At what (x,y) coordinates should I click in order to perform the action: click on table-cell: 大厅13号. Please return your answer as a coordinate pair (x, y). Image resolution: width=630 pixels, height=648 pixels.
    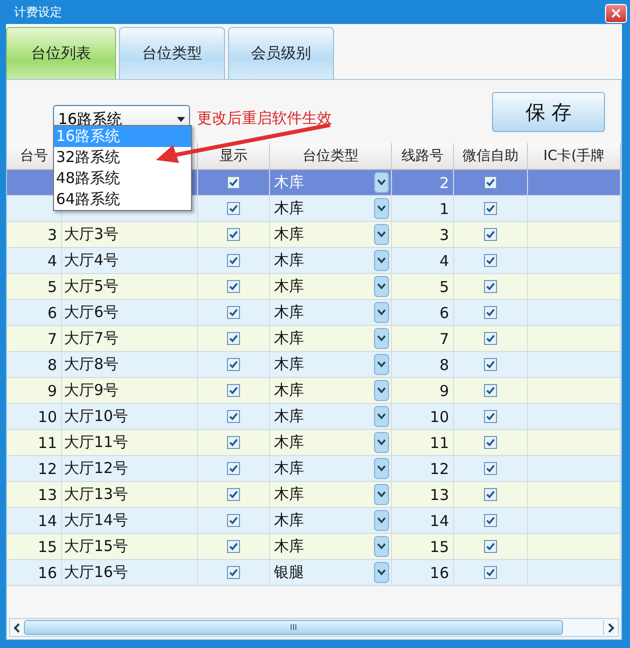
    Looking at the image, I should click on (96, 494).